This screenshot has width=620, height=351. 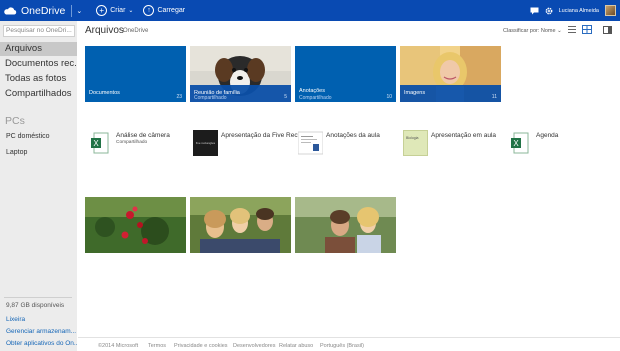 I want to click on brand-divider, so click(x=72, y=10).